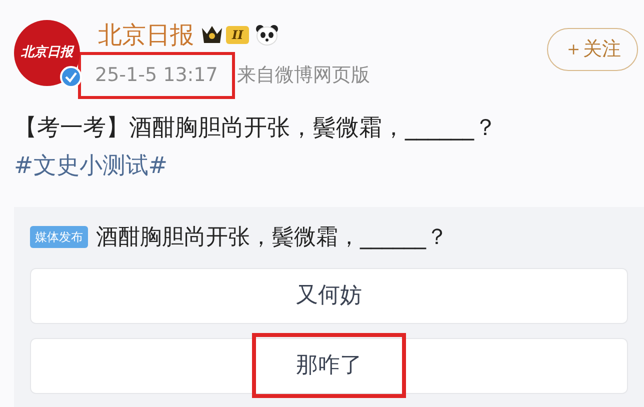  What do you see at coordinates (238, 35) in the screenshot?
I see `level-badge: II` at bounding box center [238, 35].